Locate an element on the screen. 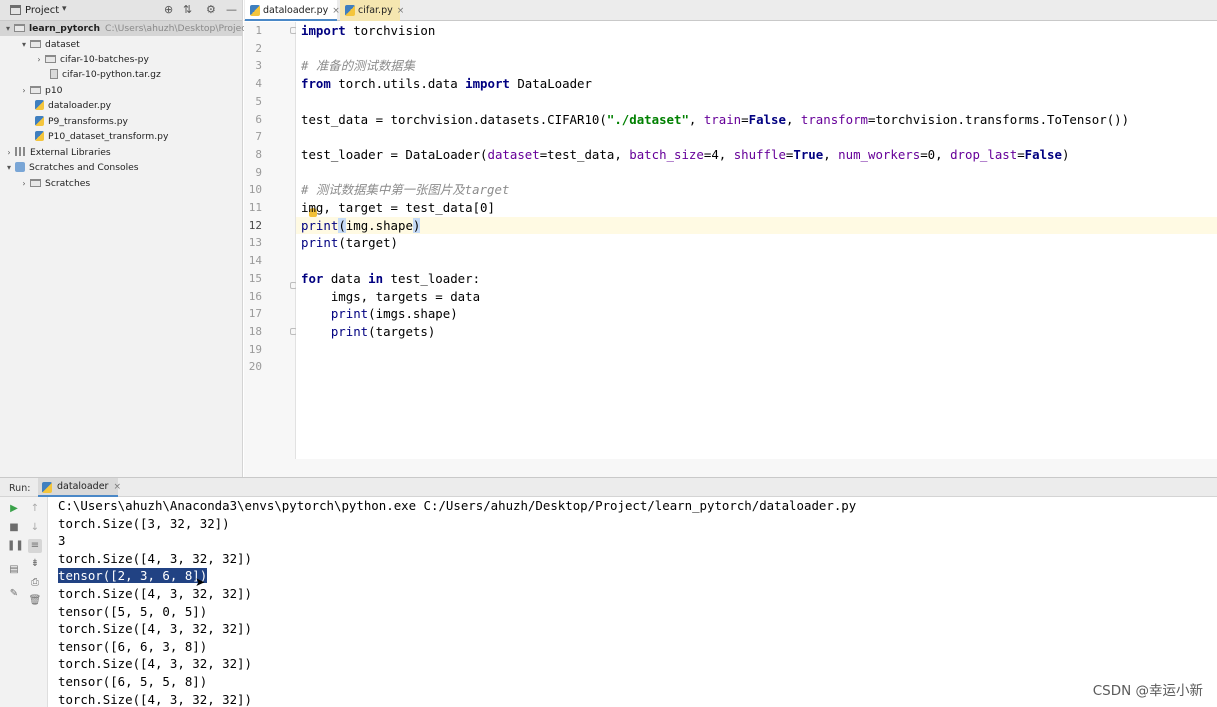 The image size is (1217, 707). line-number: 17 is located at coordinates (255, 314).